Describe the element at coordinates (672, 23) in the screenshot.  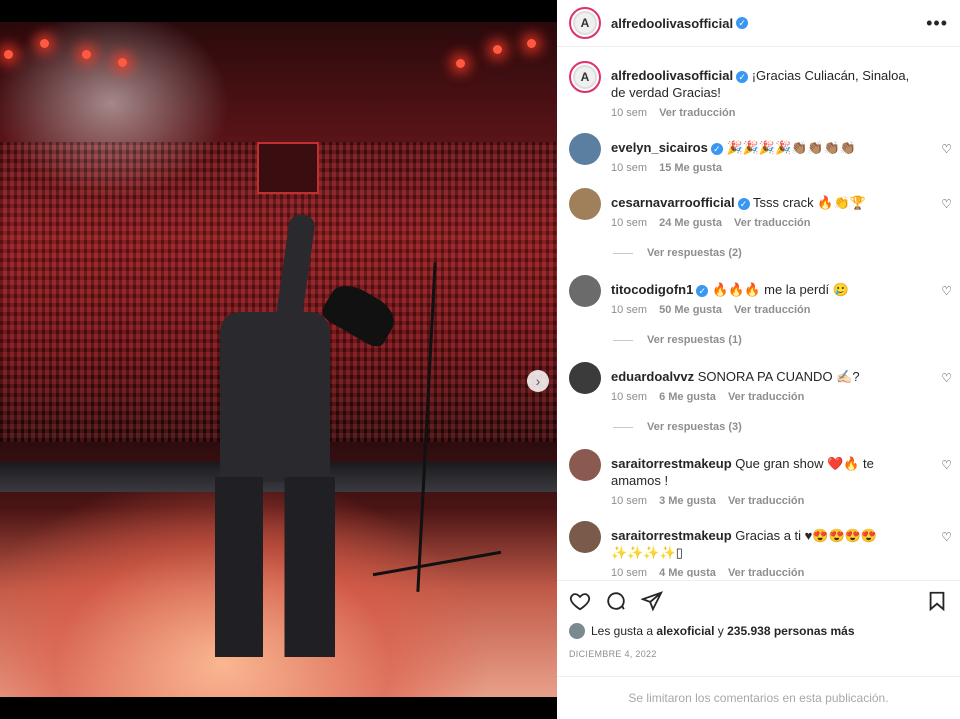
I see `author-username: alfredoolivasofficial` at that location.